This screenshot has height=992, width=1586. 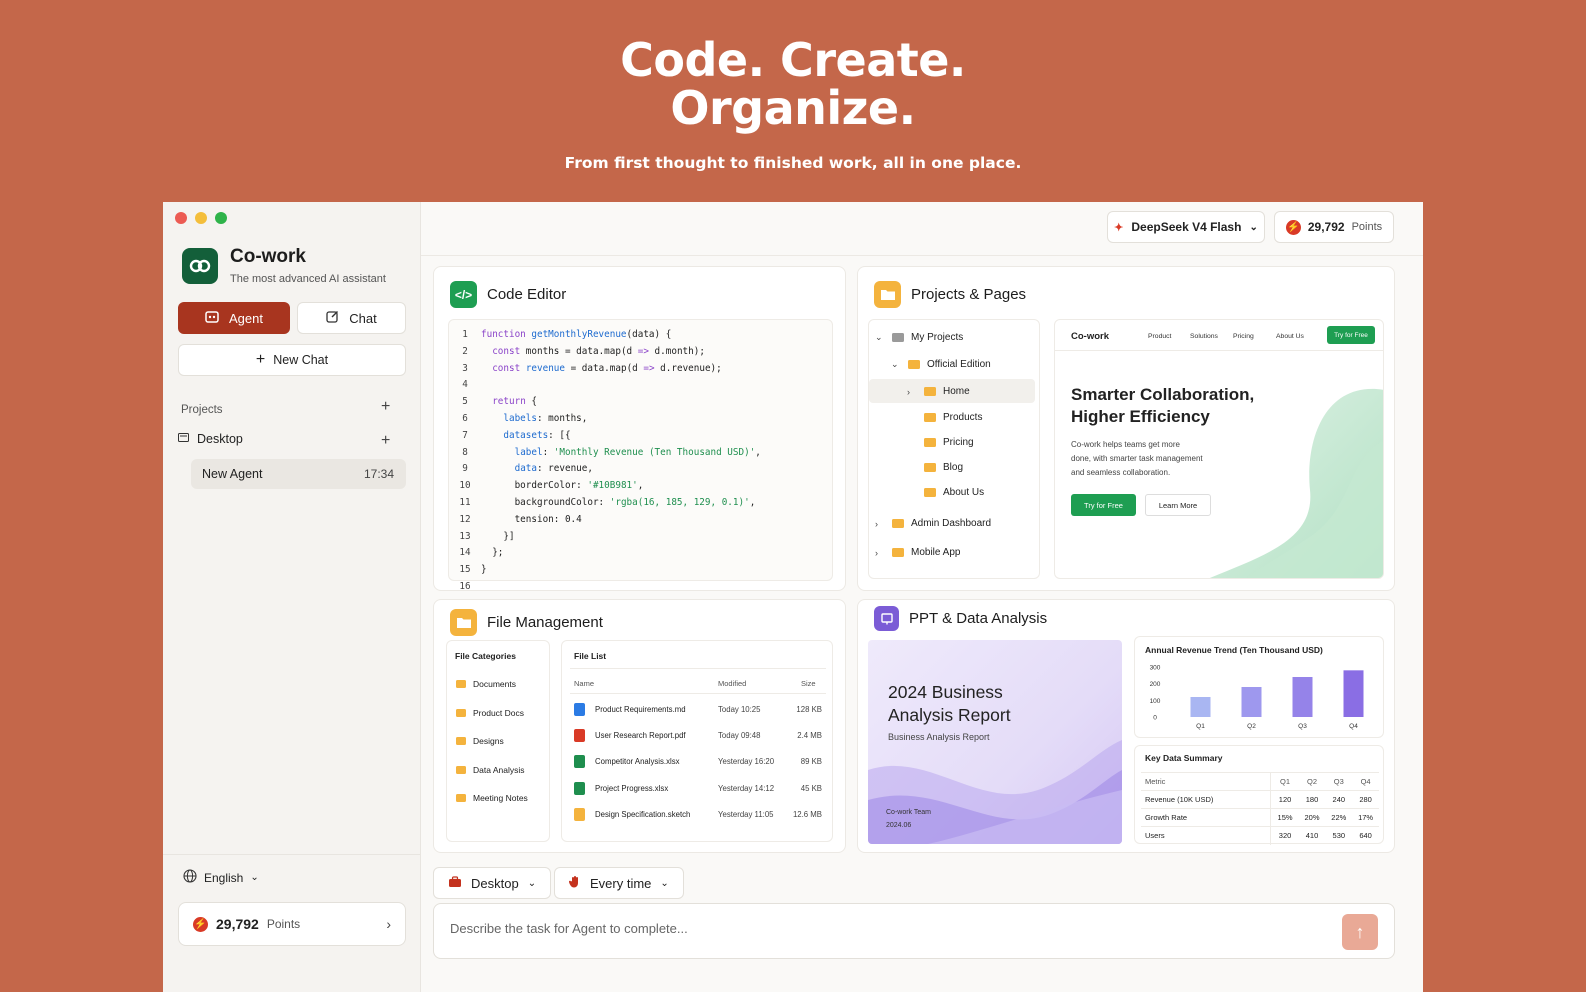 What do you see at coordinates (292, 360) in the screenshot?
I see `new-chat-button: + New Chat` at bounding box center [292, 360].